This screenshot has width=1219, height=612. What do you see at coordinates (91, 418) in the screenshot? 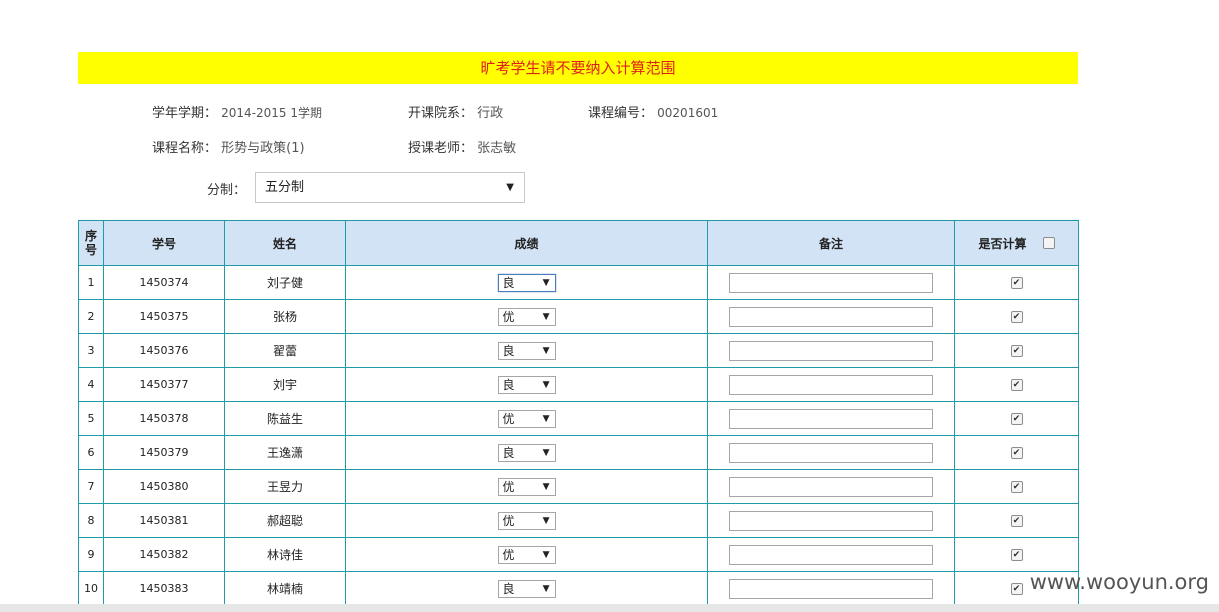
I see `cell-idx: 5` at bounding box center [91, 418].